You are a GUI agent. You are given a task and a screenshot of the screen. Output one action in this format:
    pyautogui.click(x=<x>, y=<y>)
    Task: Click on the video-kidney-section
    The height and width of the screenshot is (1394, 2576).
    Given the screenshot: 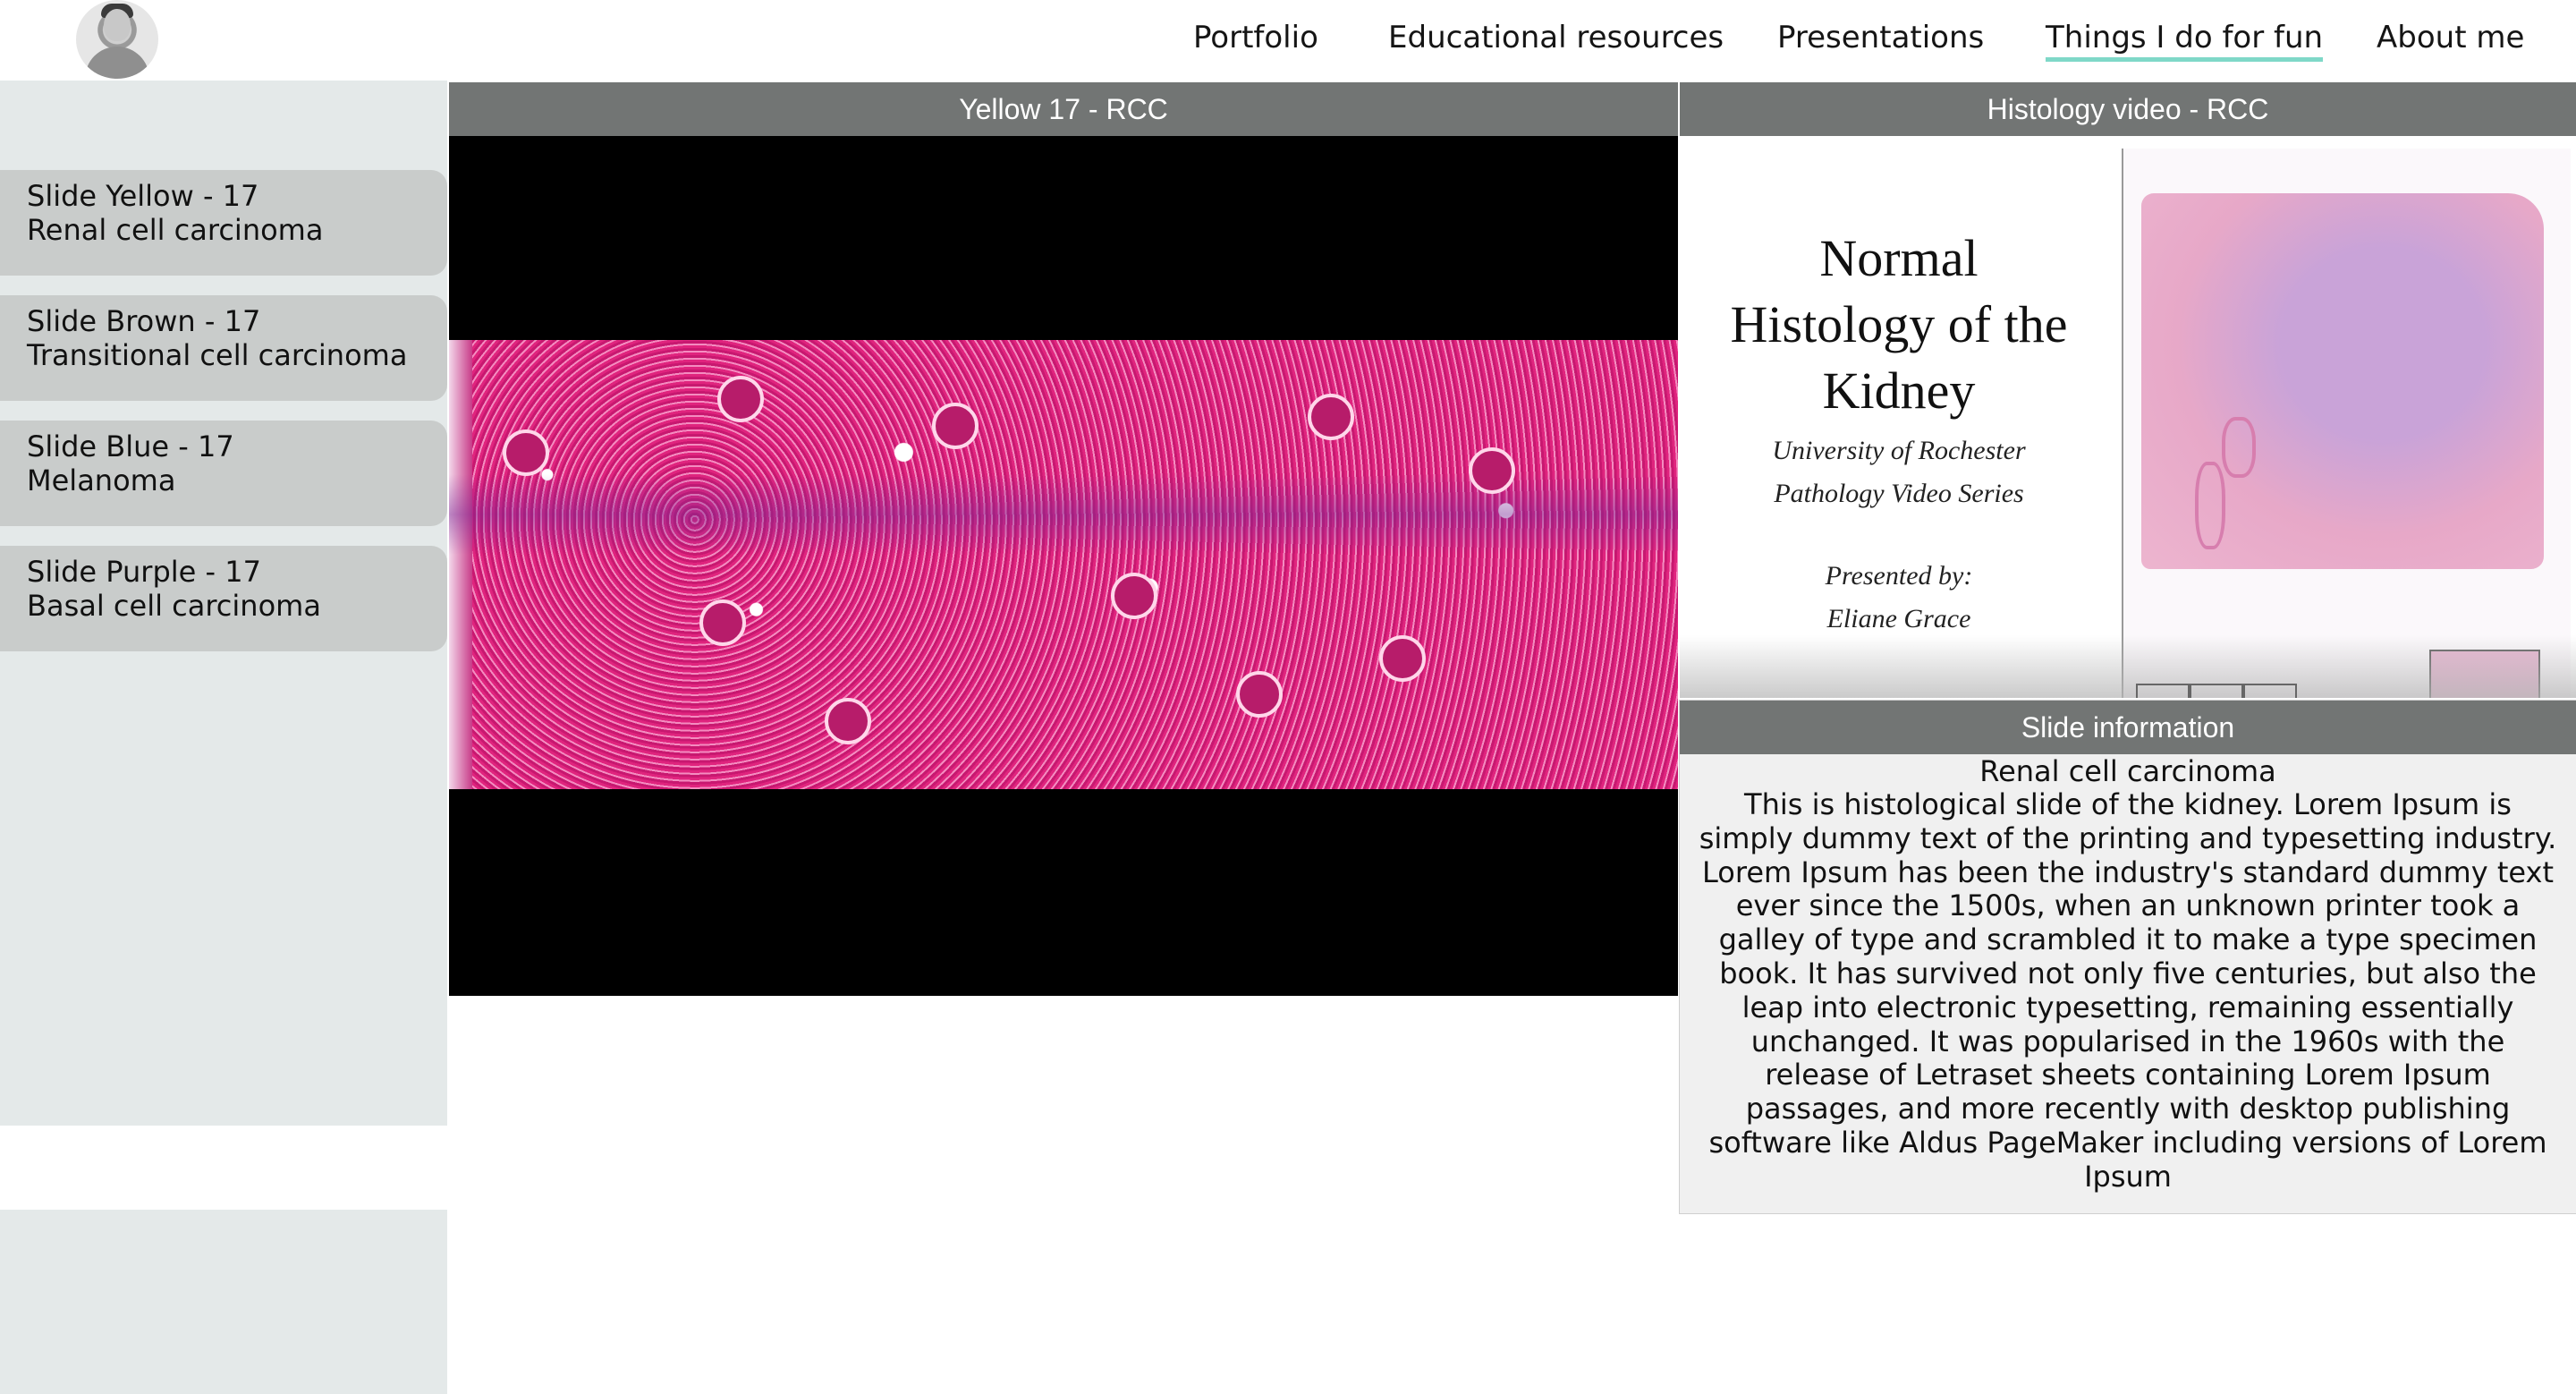 What is the action you would take?
    pyautogui.click(x=2342, y=381)
    